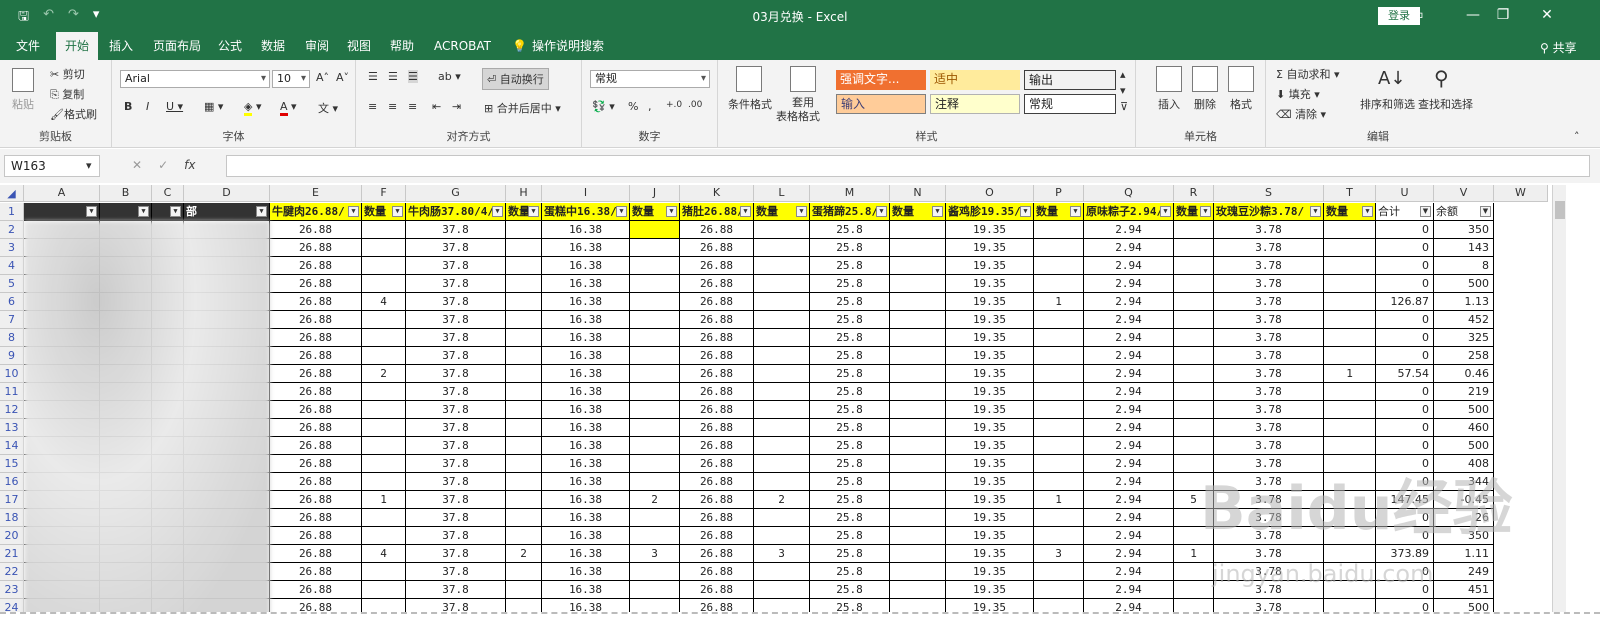 This screenshot has width=1600, height=639. Describe the element at coordinates (1241, 79) in the screenshot. I see `format-cells-icon` at that location.